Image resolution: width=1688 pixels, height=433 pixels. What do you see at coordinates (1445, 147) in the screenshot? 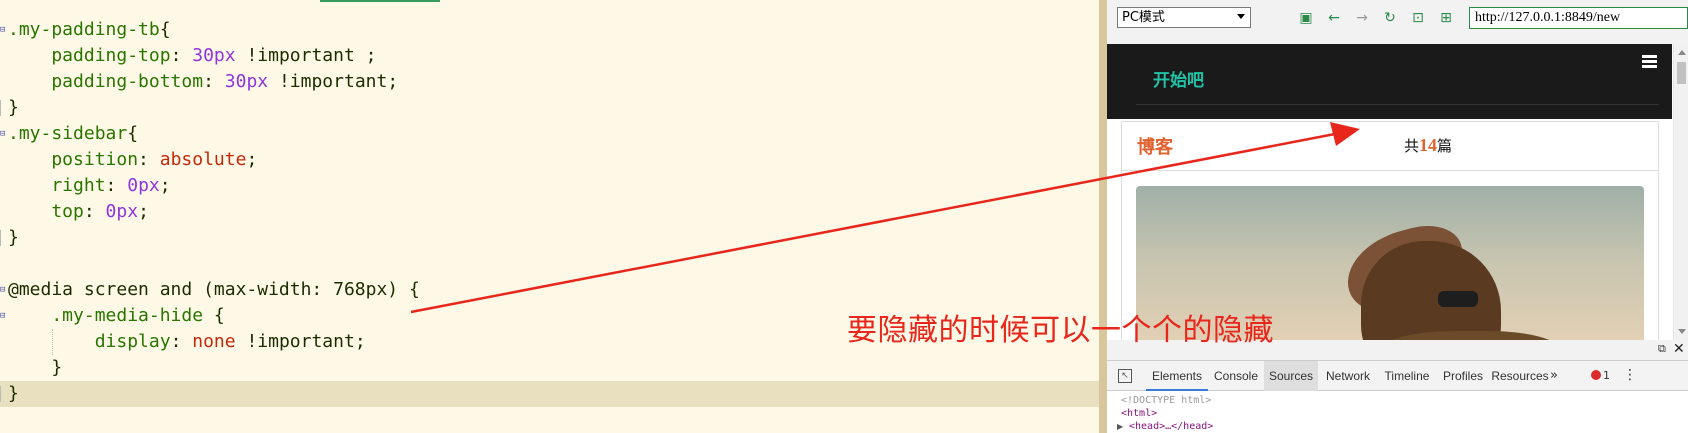
I see `count-suffix: 篇` at bounding box center [1445, 147].